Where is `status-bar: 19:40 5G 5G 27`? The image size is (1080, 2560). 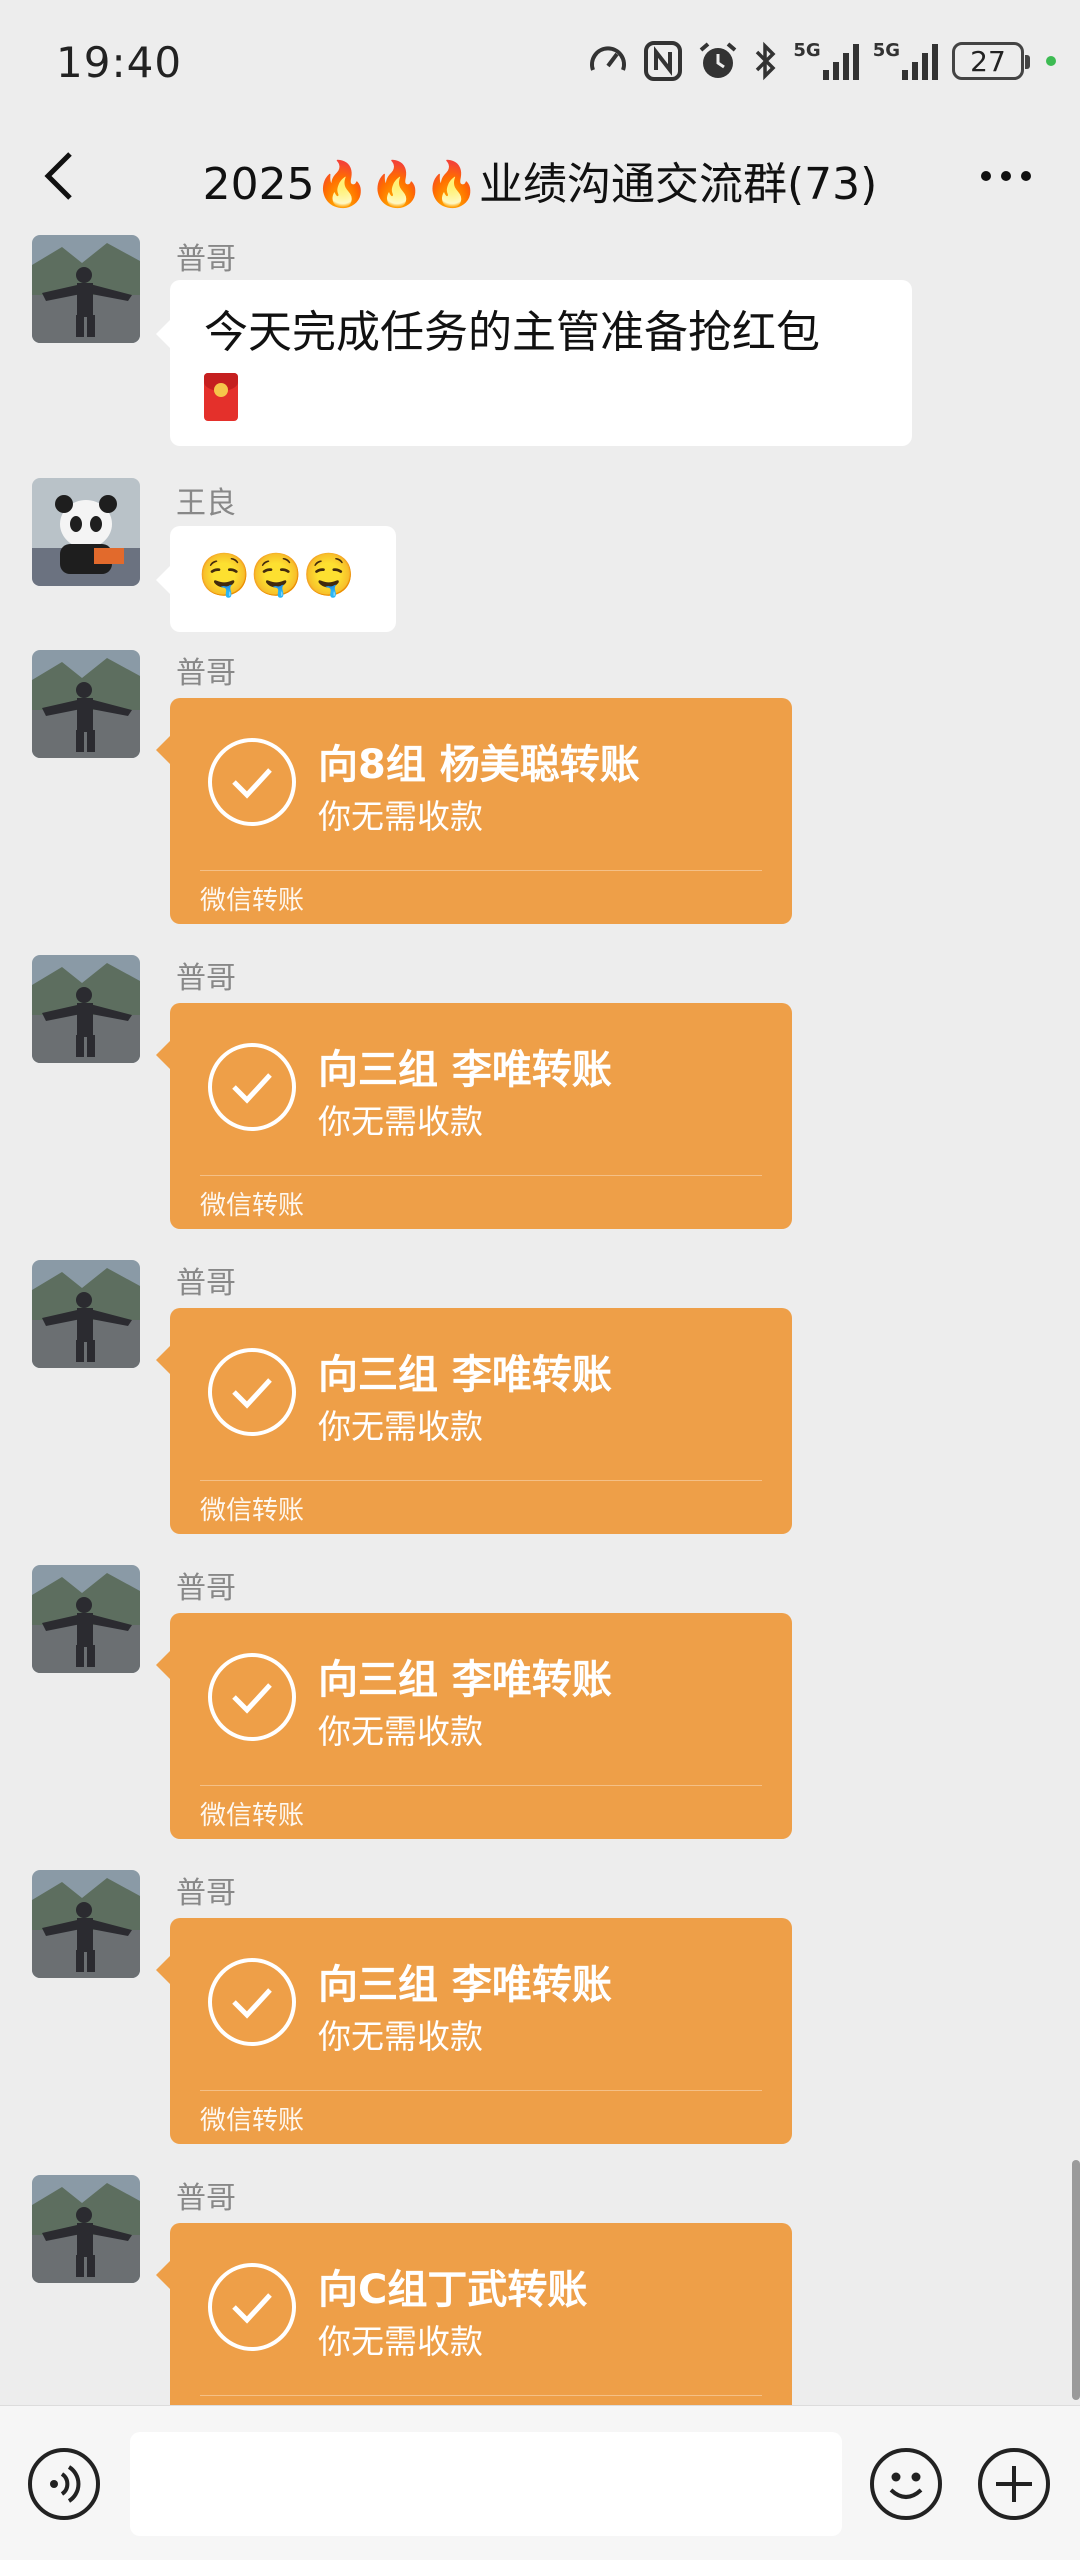 status-bar: 19:40 5G 5G 27 is located at coordinates (540, 60).